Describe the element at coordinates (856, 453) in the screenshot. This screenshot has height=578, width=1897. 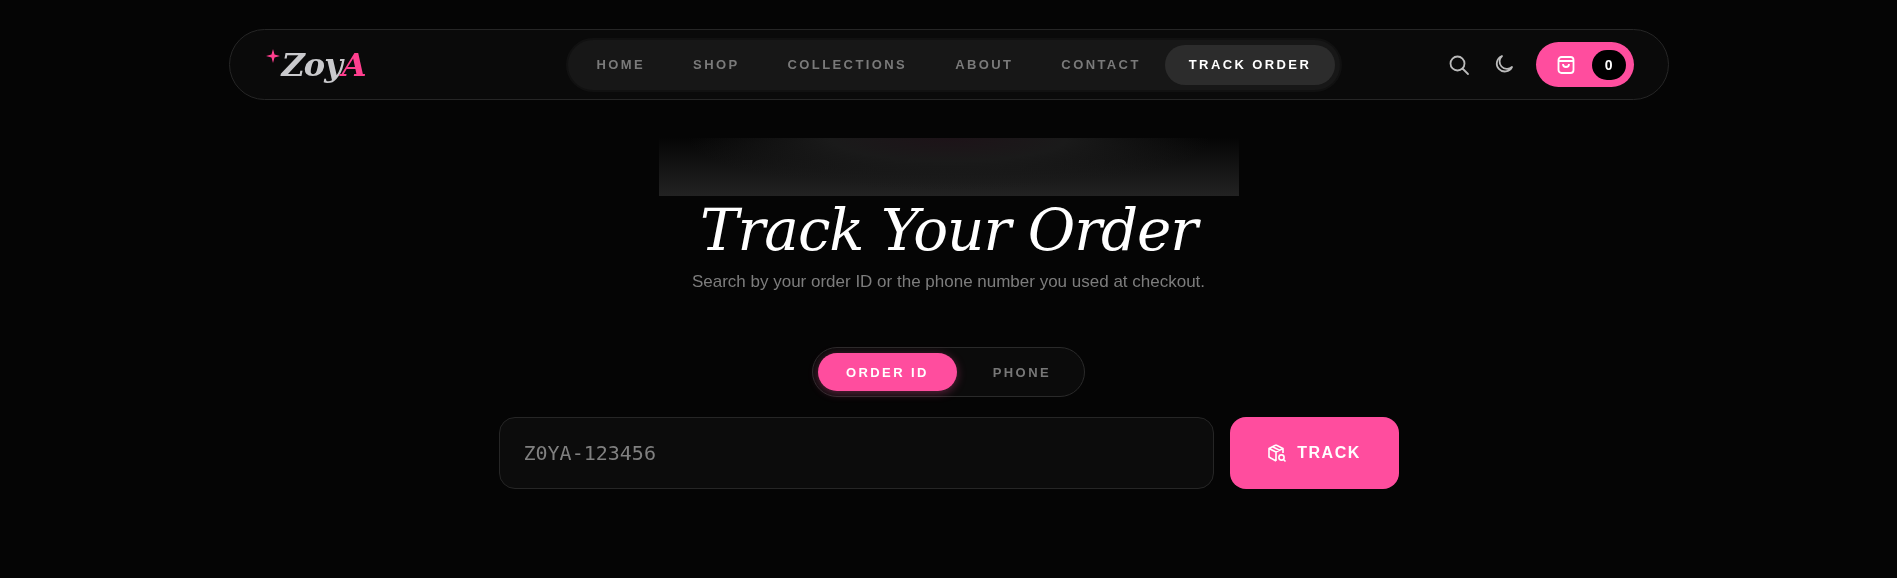
I see `order-id-field: Z0YA-123456` at that location.